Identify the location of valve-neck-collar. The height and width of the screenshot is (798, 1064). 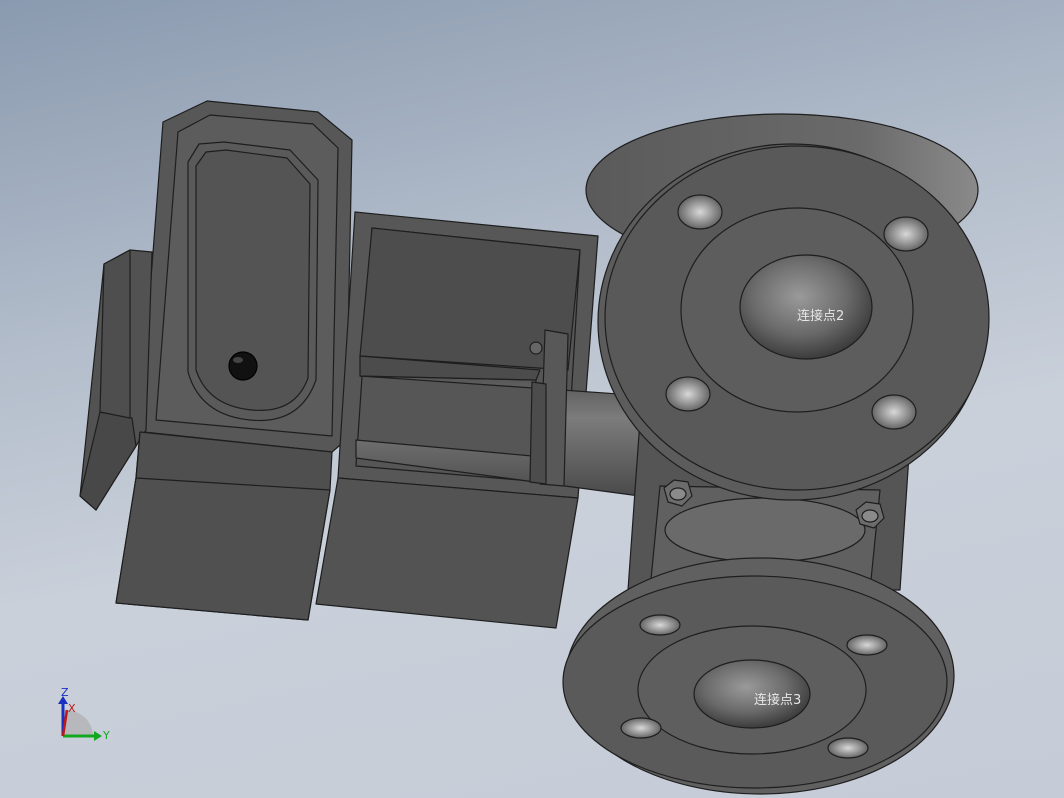
(765, 530).